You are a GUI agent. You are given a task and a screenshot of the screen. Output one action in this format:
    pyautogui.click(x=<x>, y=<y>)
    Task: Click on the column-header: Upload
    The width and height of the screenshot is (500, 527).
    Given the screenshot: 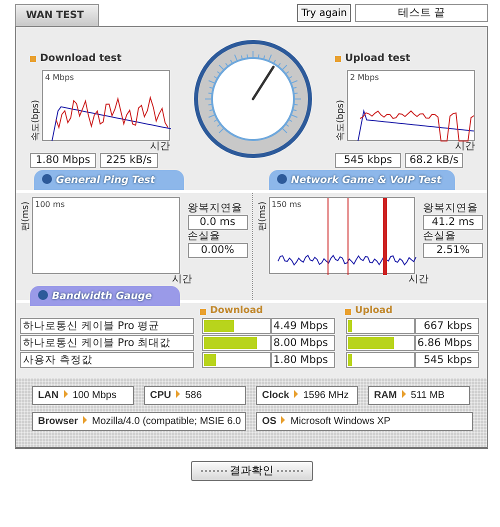 What is the action you would take?
    pyautogui.click(x=374, y=311)
    